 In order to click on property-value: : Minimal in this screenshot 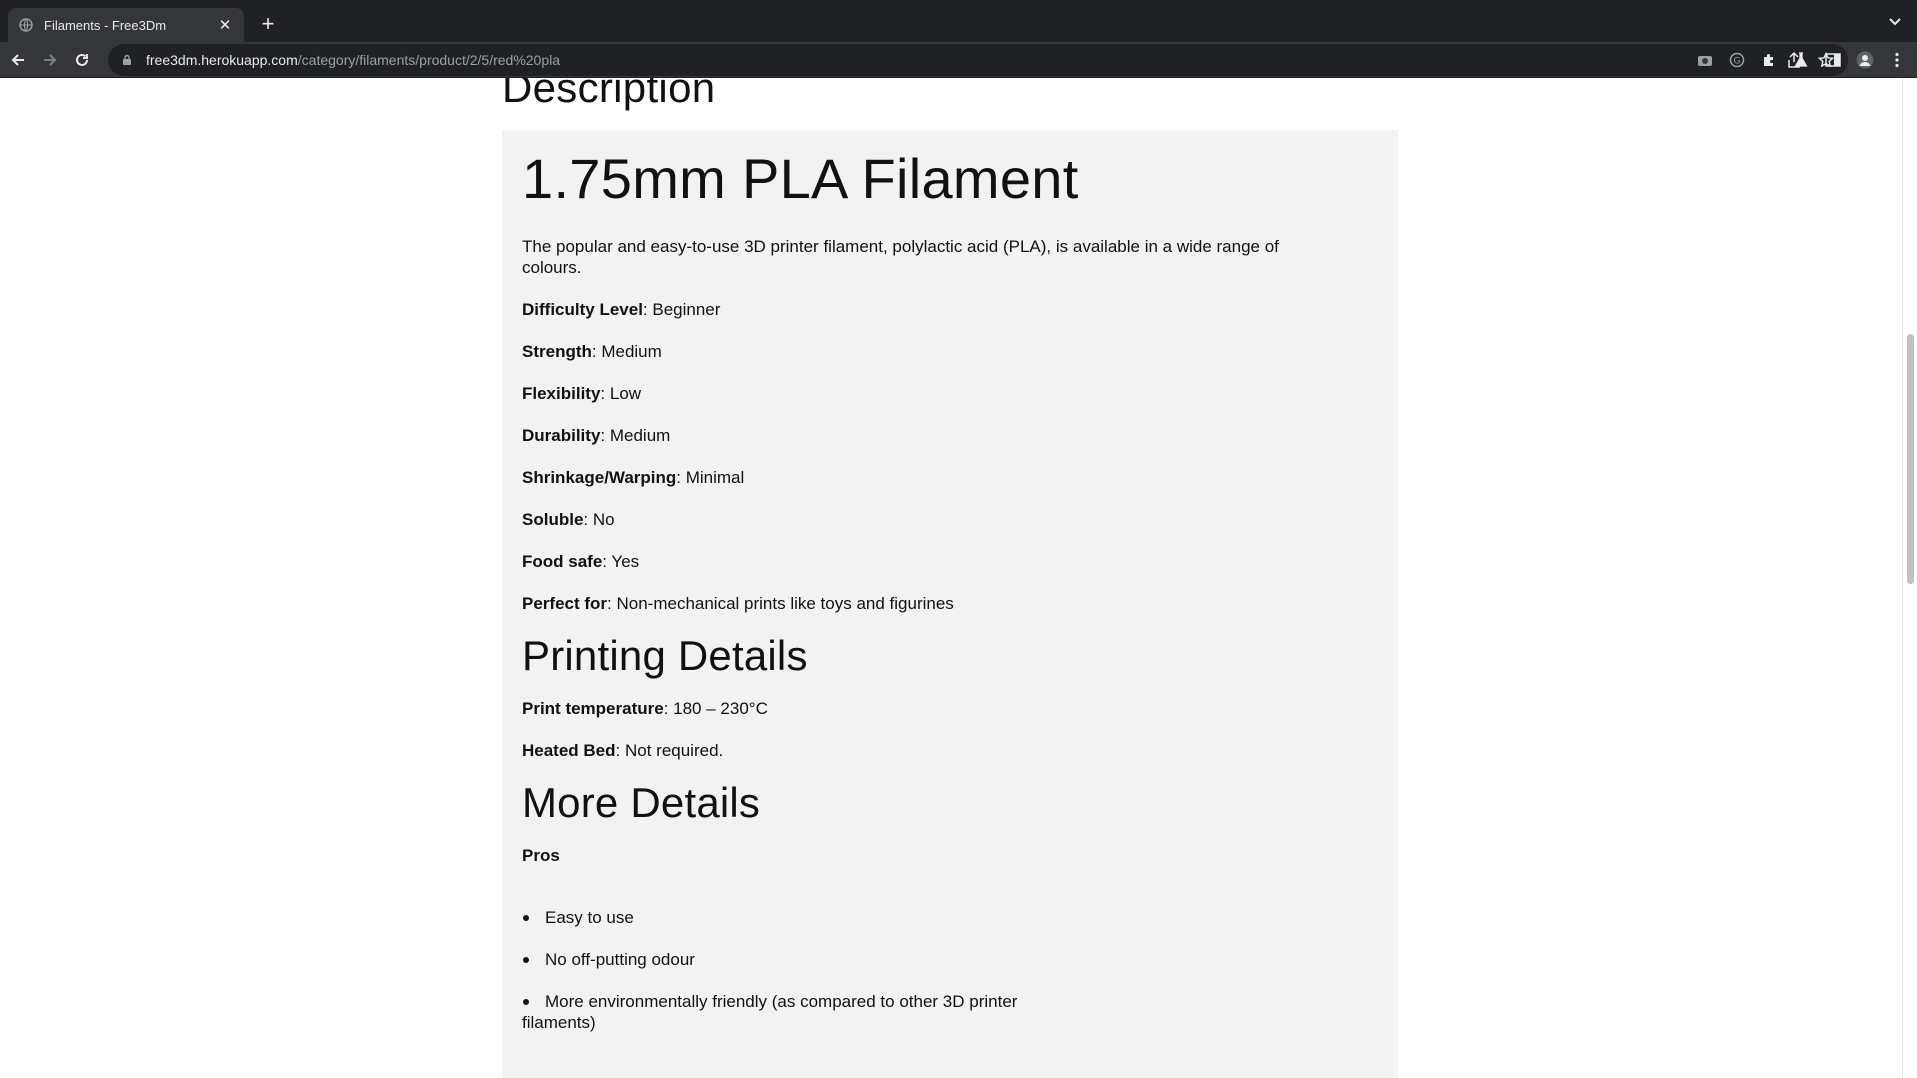, I will do `click(710, 477)`.